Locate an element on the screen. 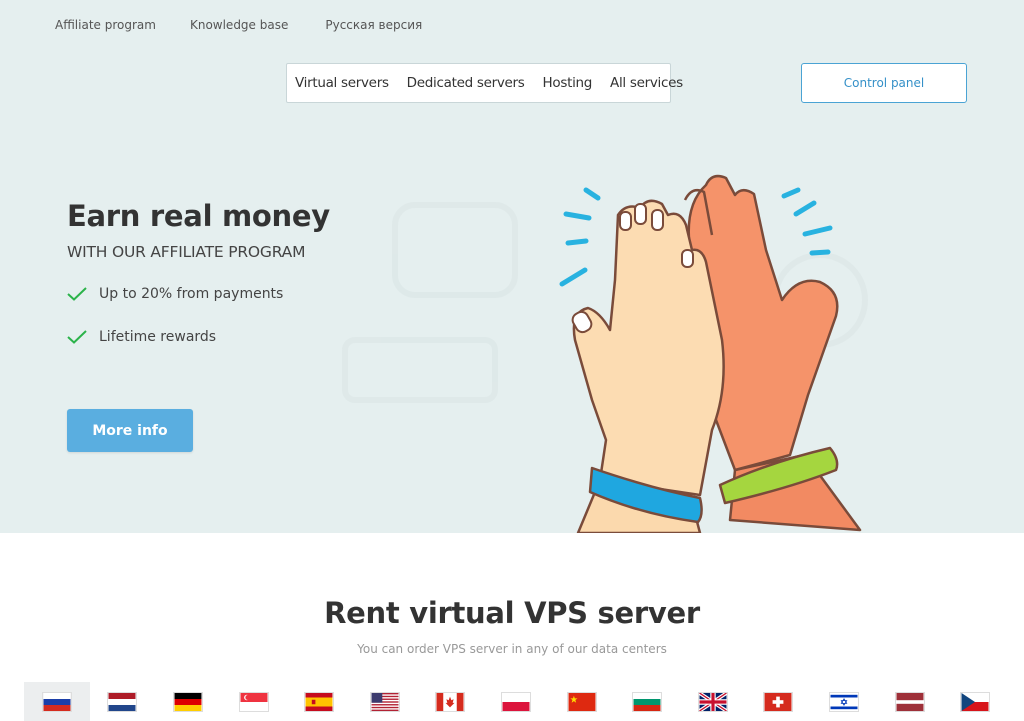  hero-subtitle: WITH OUR AFFILIATE PROGRAM is located at coordinates (186, 252).